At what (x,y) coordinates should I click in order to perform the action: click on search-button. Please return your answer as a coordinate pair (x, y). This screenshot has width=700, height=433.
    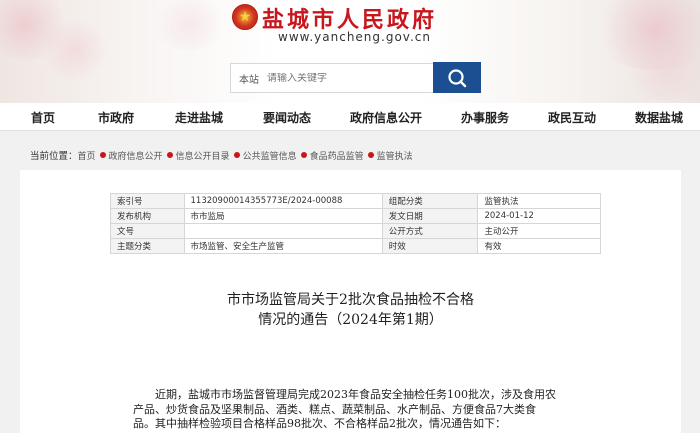
    Looking at the image, I should click on (457, 77).